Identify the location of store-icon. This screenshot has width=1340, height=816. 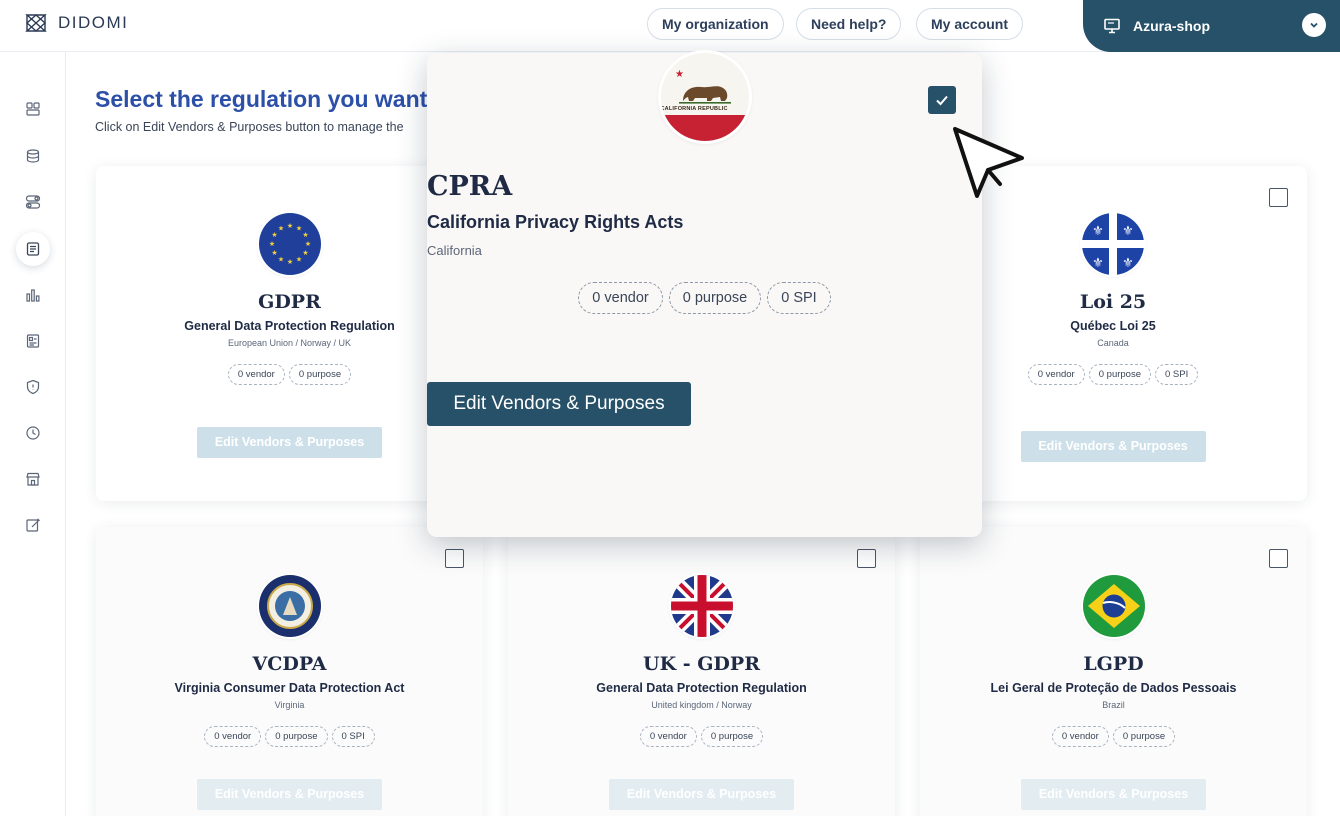
(33, 479).